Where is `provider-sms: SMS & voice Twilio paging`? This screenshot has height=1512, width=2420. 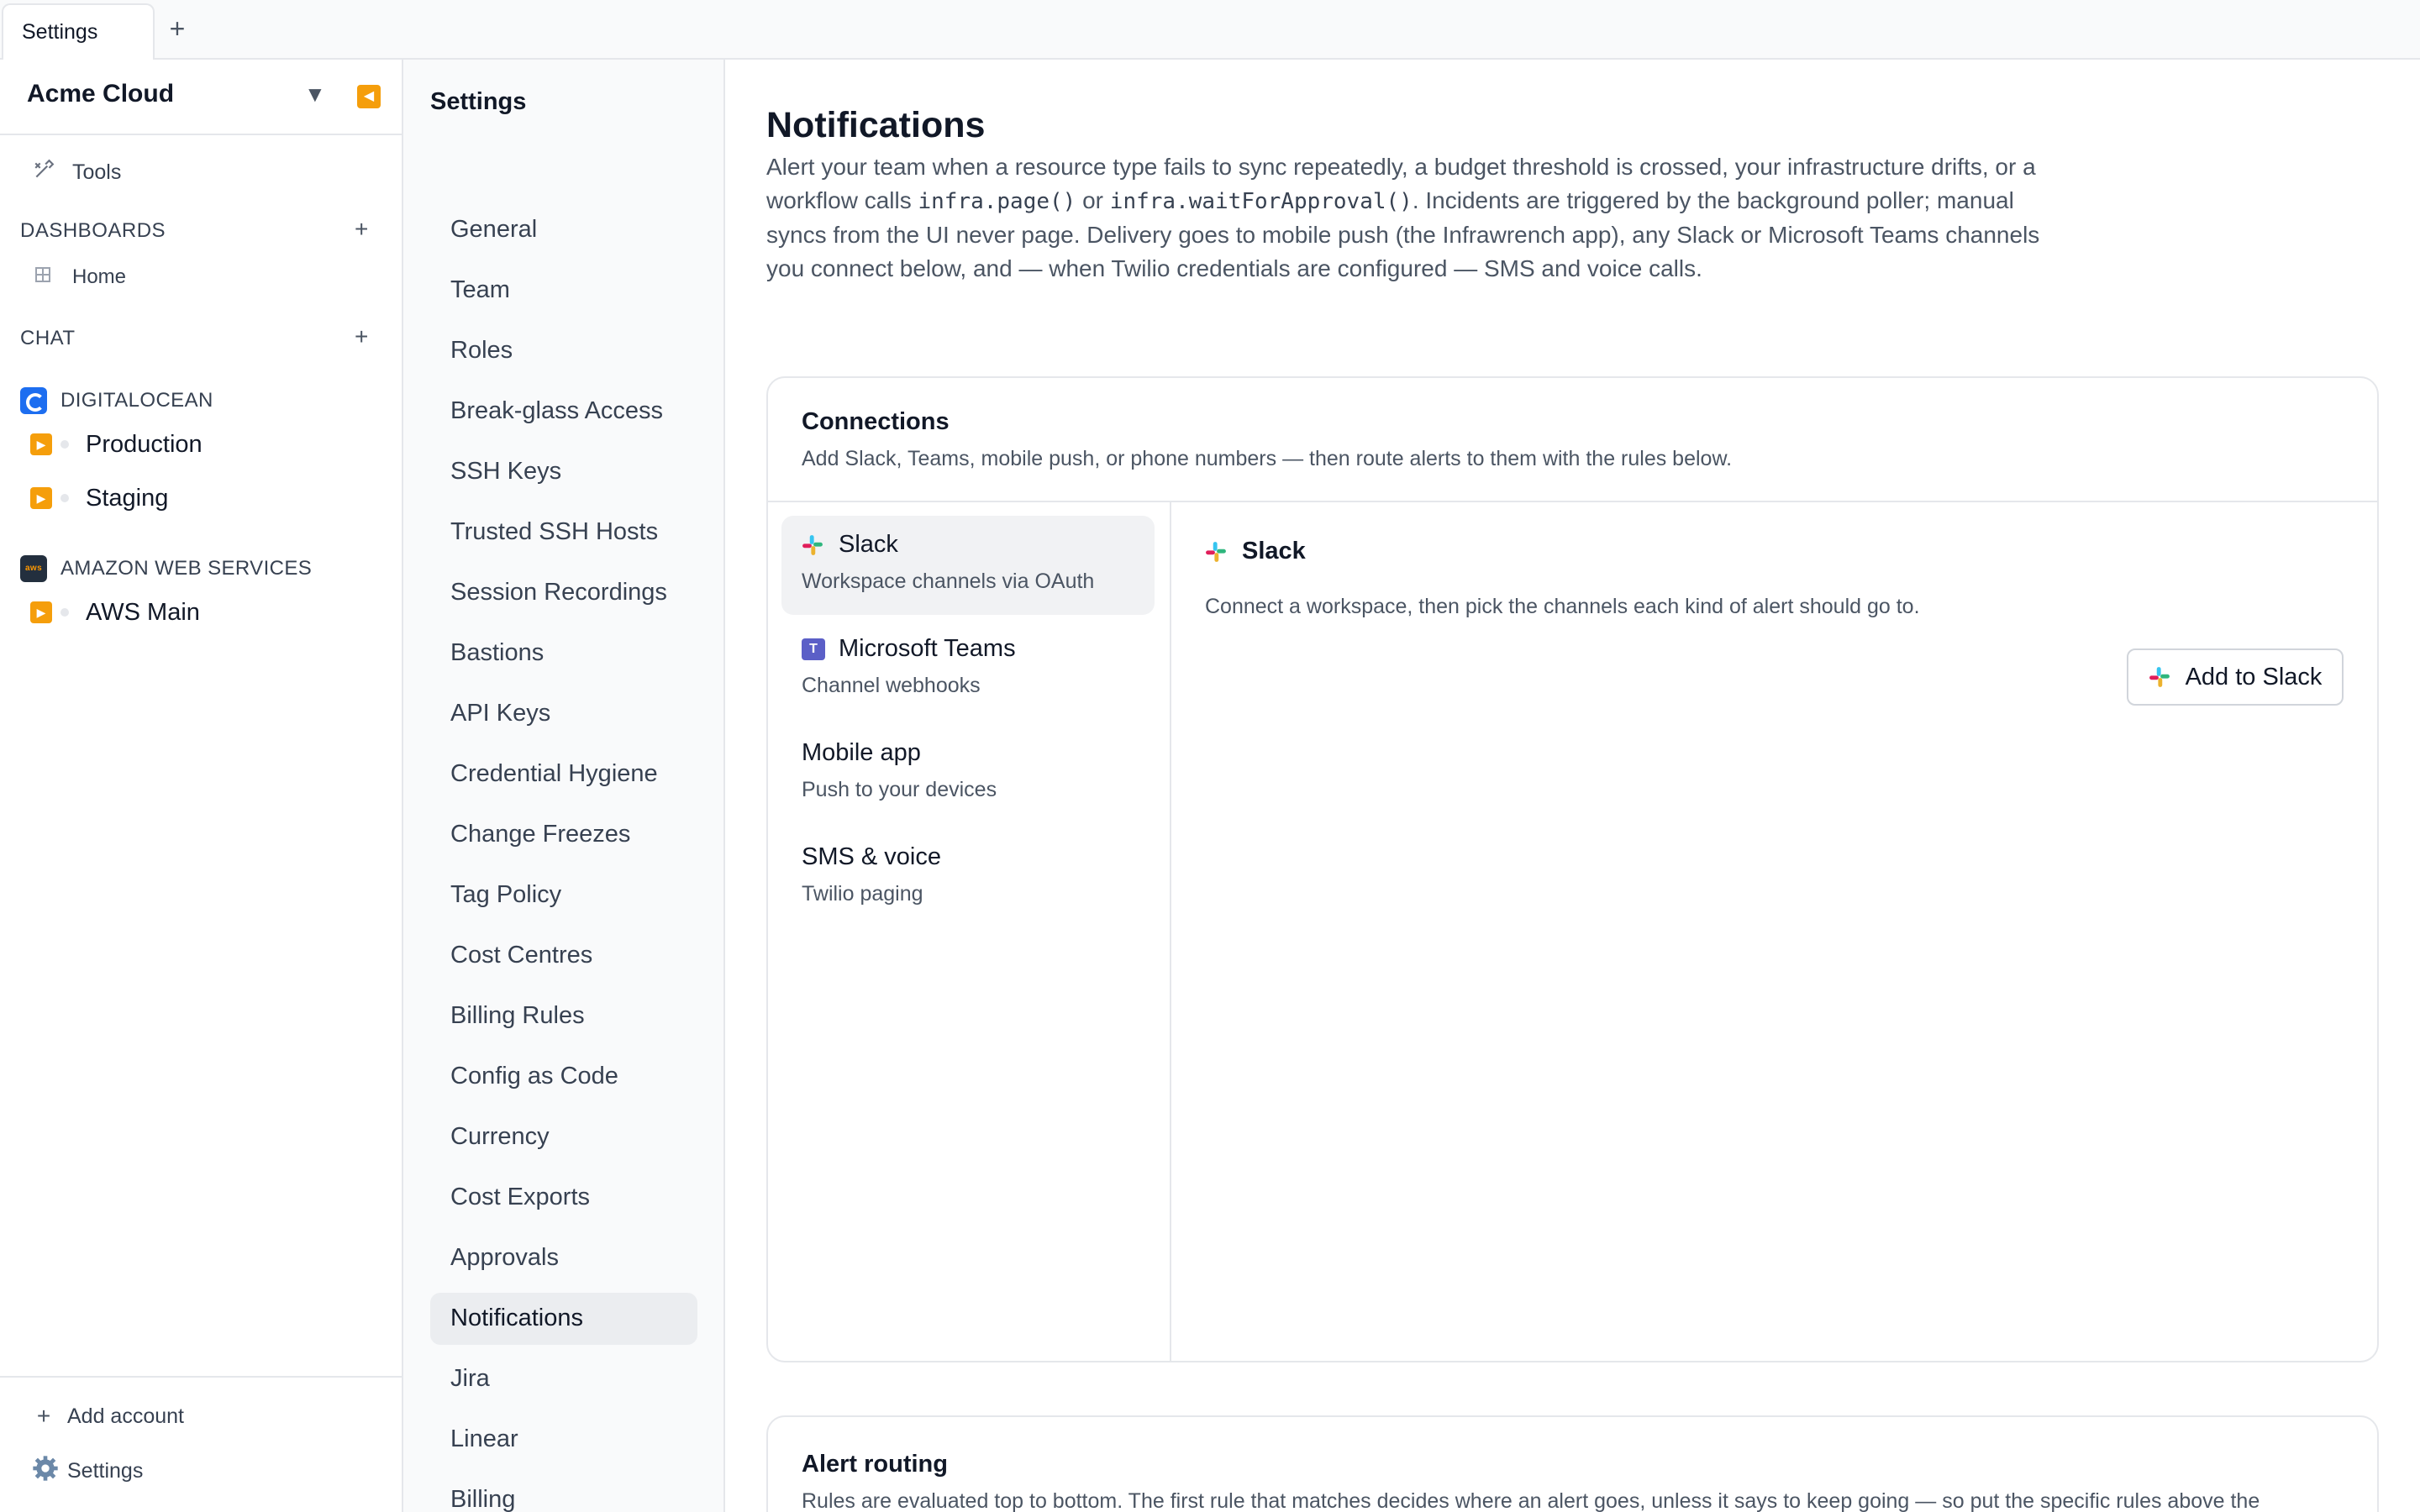 provider-sms: SMS & voice Twilio paging is located at coordinates (968, 877).